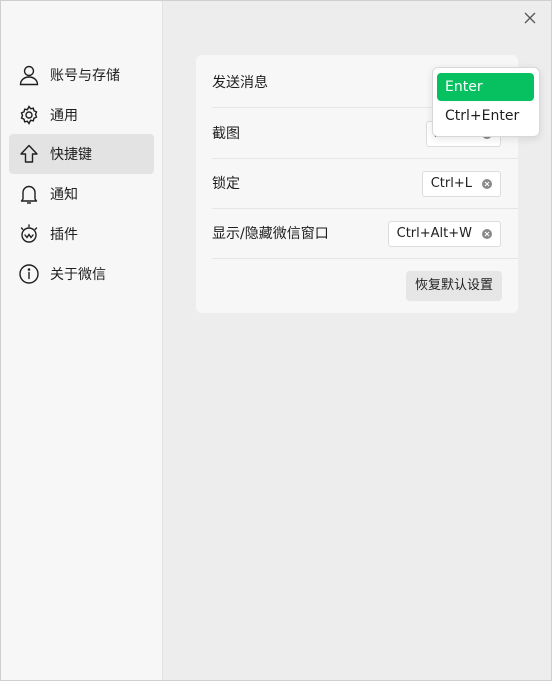 The width and height of the screenshot is (552, 681). Describe the element at coordinates (29, 154) in the screenshot. I see `arrow-up-icon` at that location.